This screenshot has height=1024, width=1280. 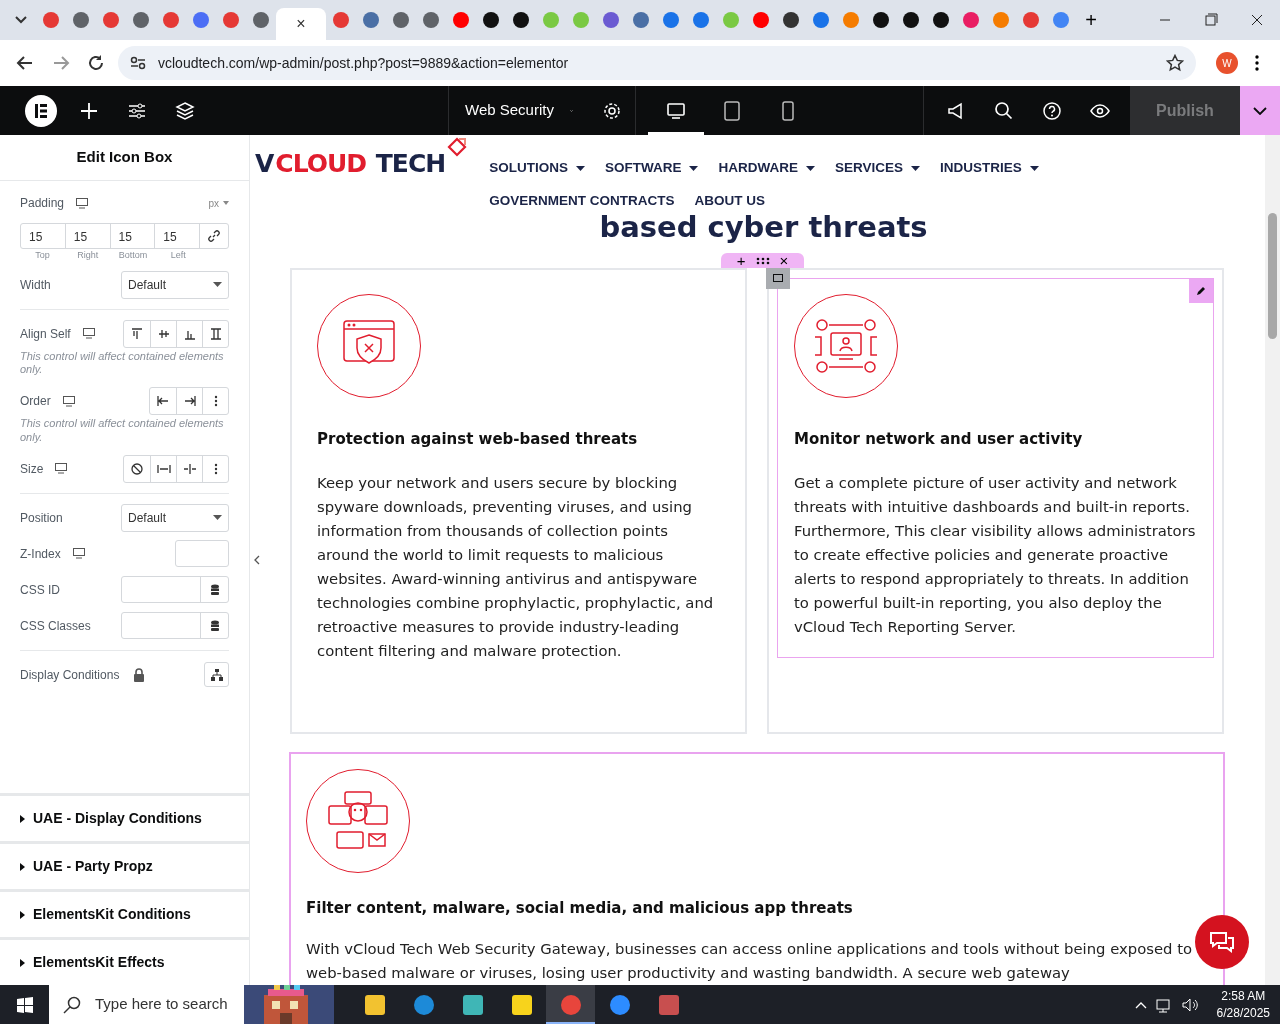 I want to click on panel-title: Edit Icon Box, so click(x=124, y=158).